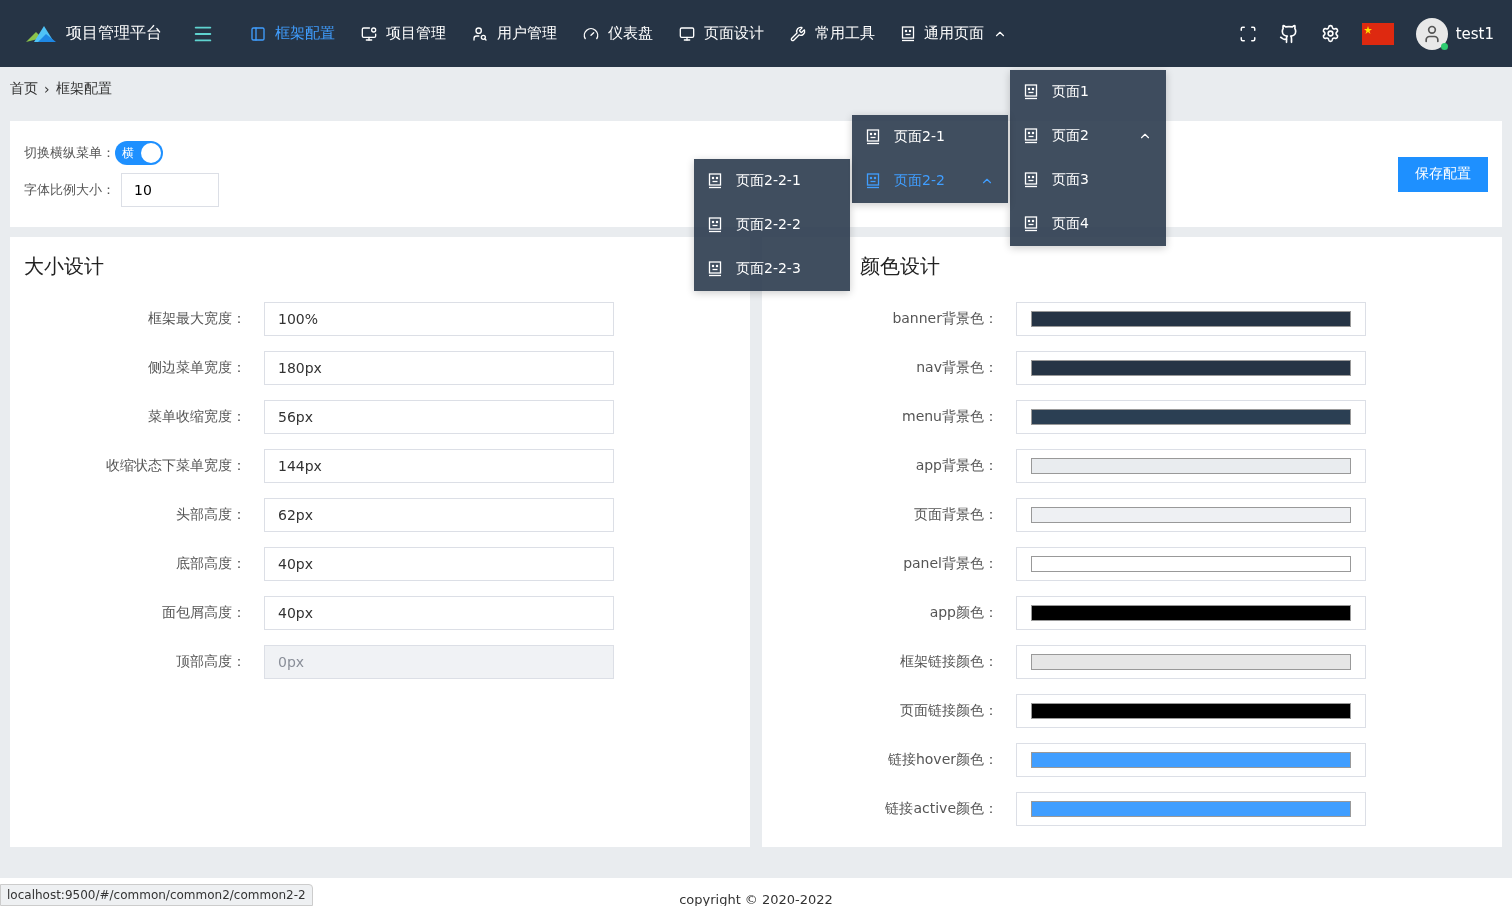 This screenshot has width=1512, height=906. Describe the element at coordinates (69, 190) in the screenshot. I see `font-scale-label: 字体比例大小：` at that location.